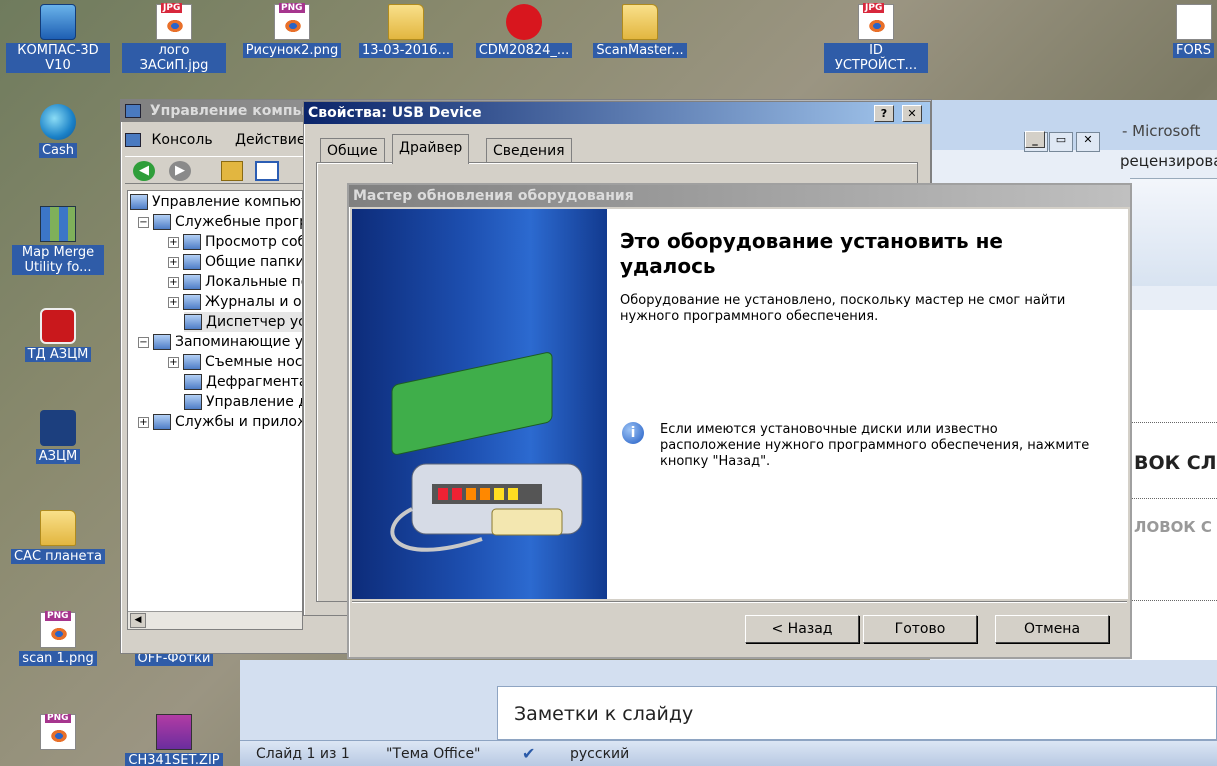 Image resolution: width=1217 pixels, height=766 pixels. Describe the element at coordinates (144, 171) in the screenshot. I see `back-icon: ◀` at that location.